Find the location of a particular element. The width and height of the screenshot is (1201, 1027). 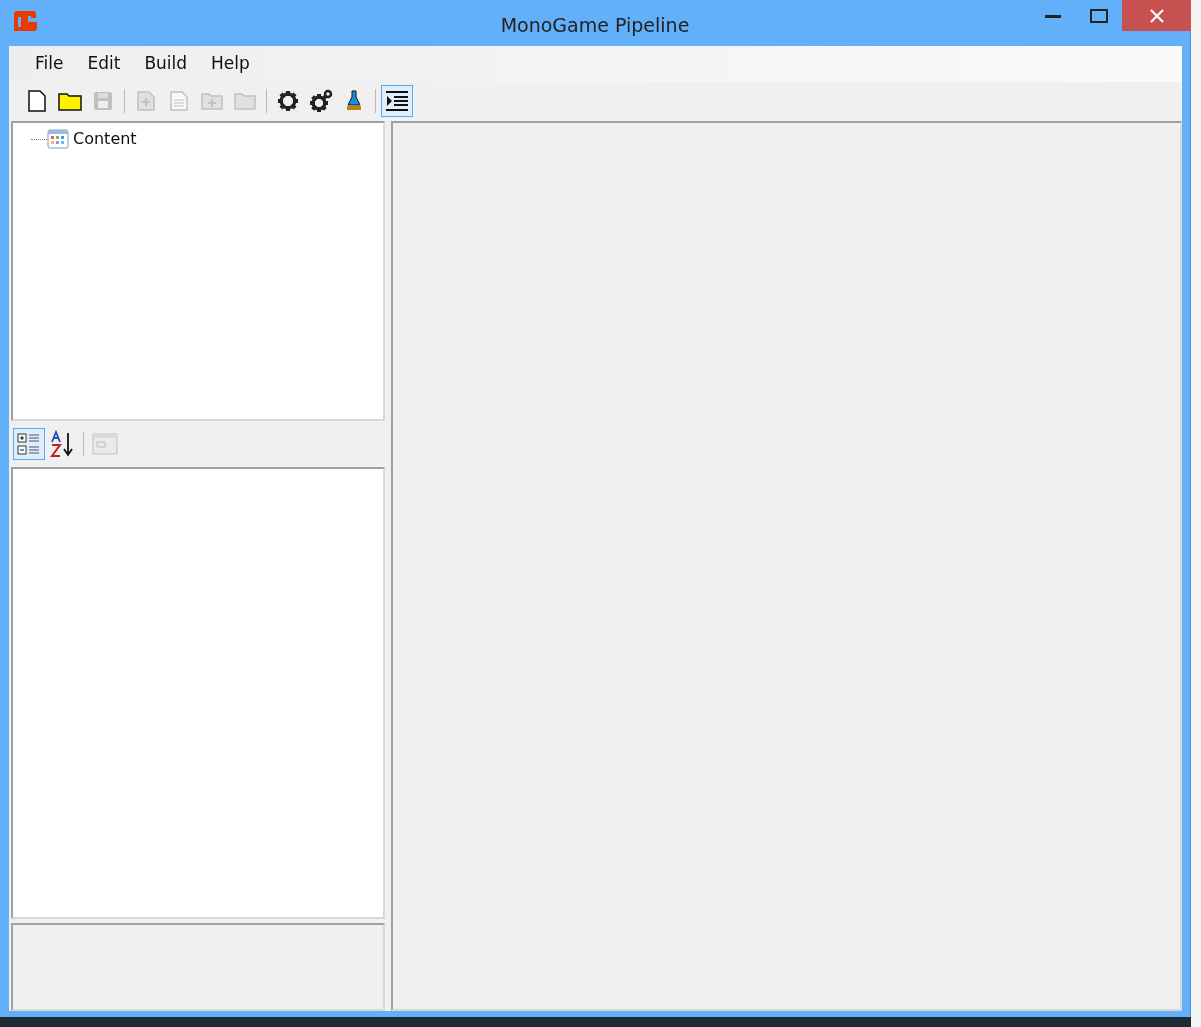

close-icon is located at coordinates (1156, 16).